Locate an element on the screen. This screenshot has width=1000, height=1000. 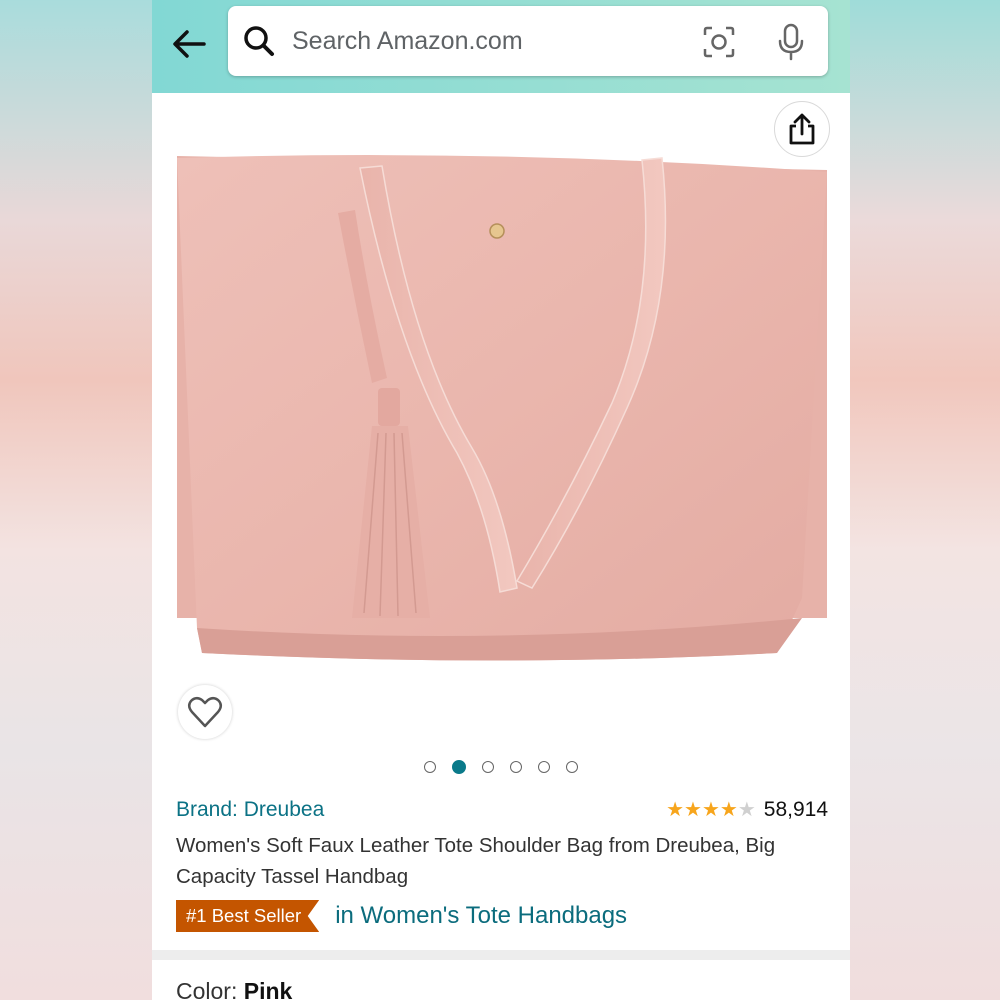
gallery-dot-active is located at coordinates (459, 767).